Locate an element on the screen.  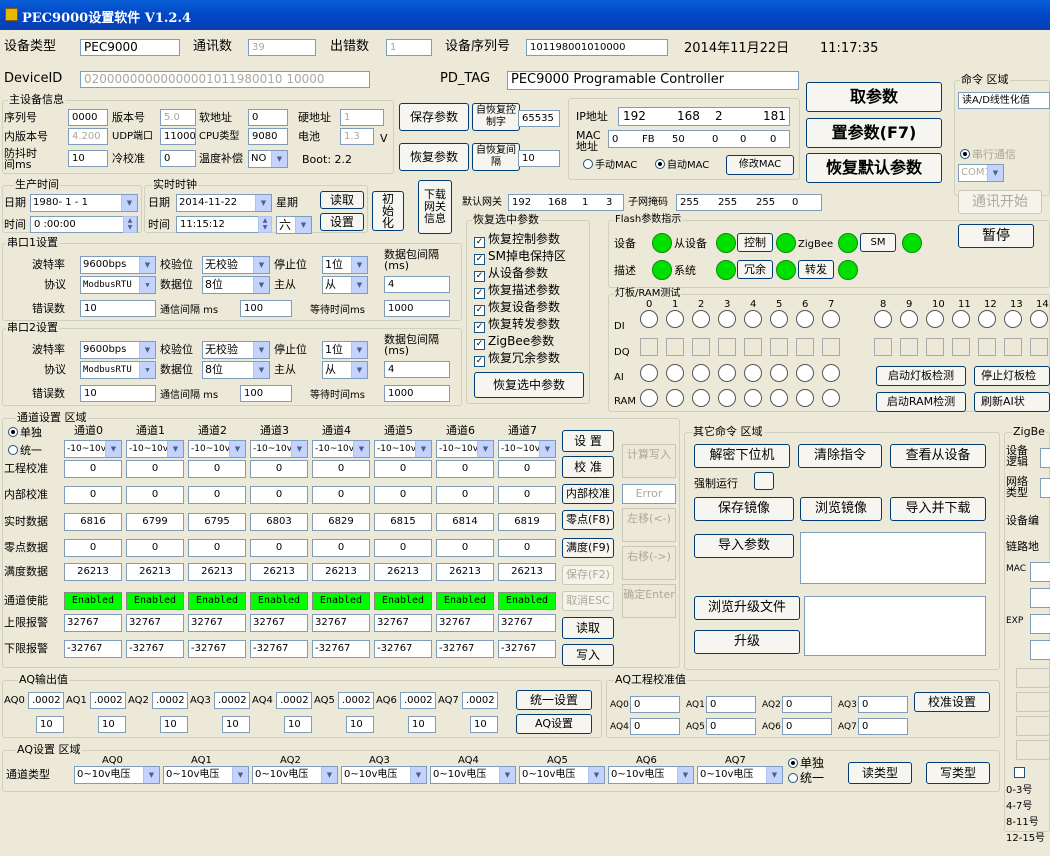
bat-field: 1.3 is located at coordinates (357, 136).